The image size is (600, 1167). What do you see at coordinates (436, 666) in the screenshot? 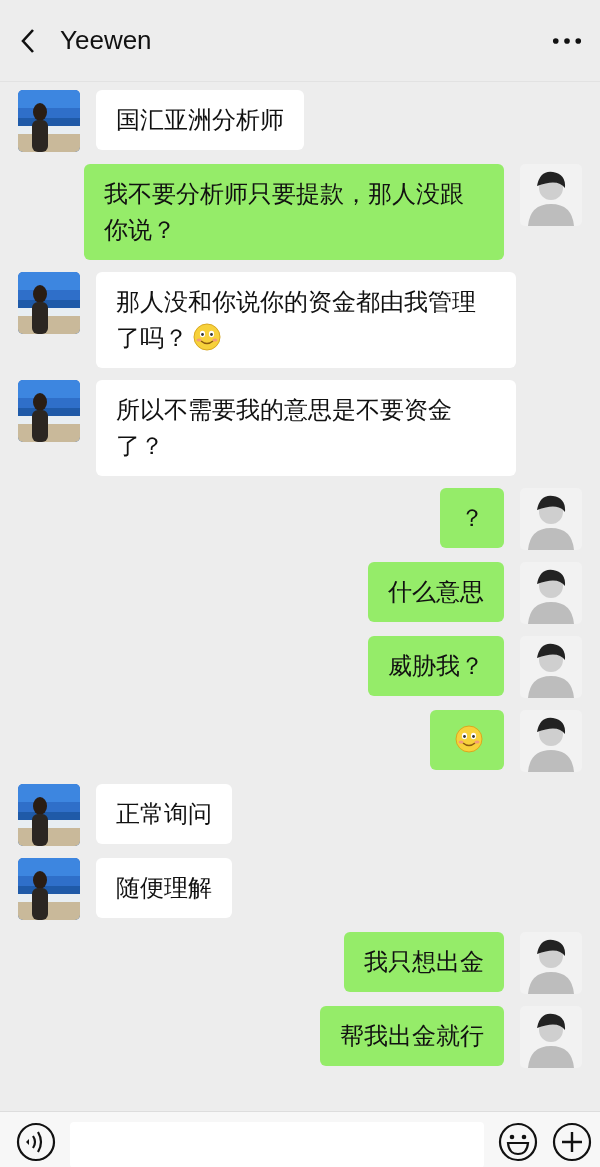
I see `message-bubble: 威胁我？` at bounding box center [436, 666].